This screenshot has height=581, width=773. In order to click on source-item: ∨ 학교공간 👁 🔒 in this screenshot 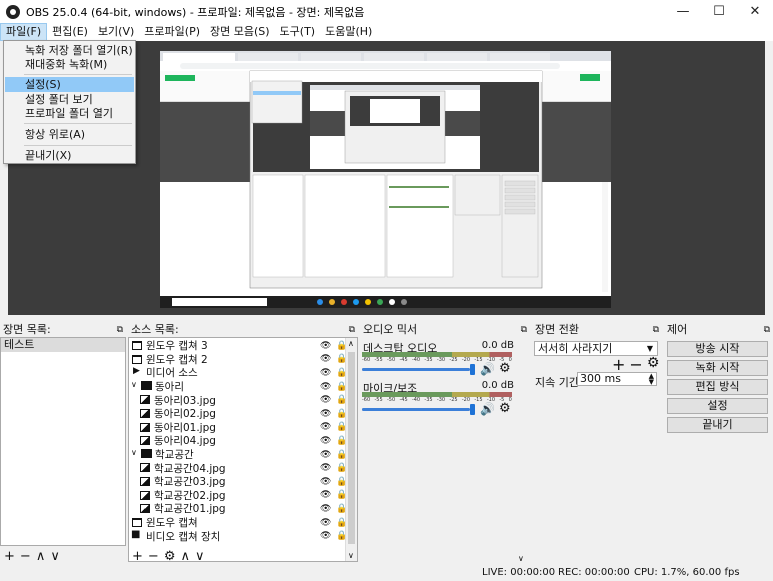, I will do `click(238, 455)`.